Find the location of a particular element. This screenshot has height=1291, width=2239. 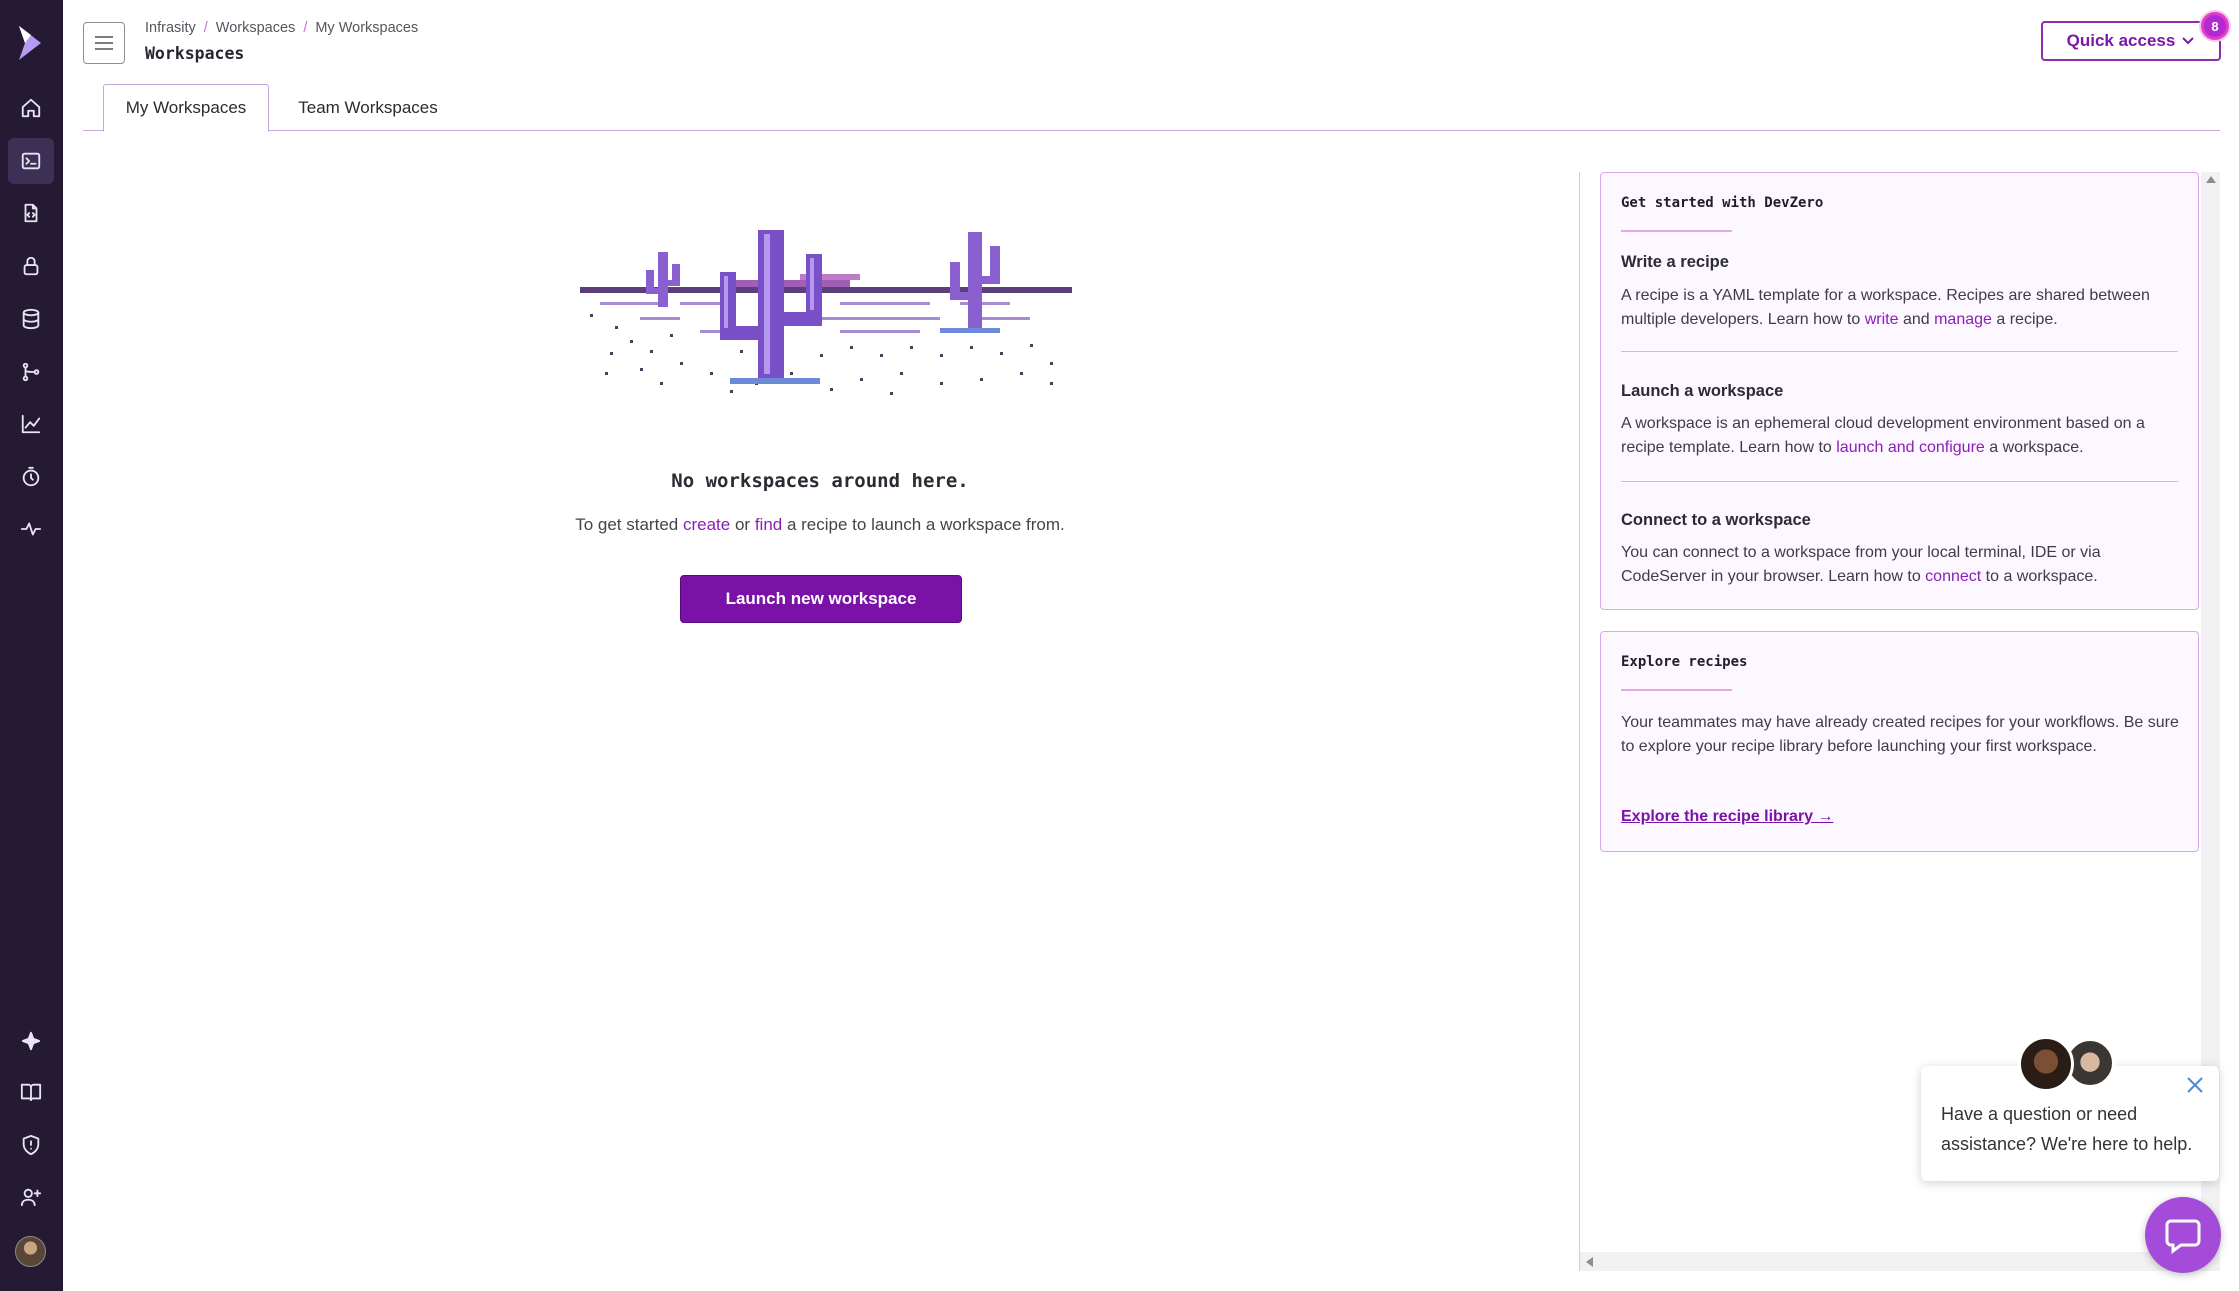

empty-state-title: No workspaces around here. is located at coordinates (820, 481).